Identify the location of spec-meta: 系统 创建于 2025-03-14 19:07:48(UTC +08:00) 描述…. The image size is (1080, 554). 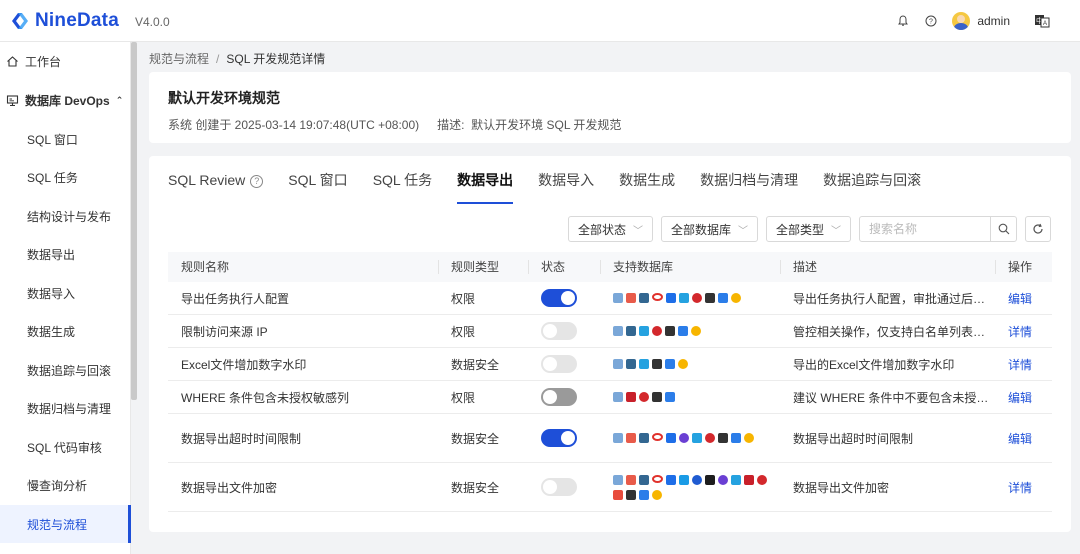
(394, 124).